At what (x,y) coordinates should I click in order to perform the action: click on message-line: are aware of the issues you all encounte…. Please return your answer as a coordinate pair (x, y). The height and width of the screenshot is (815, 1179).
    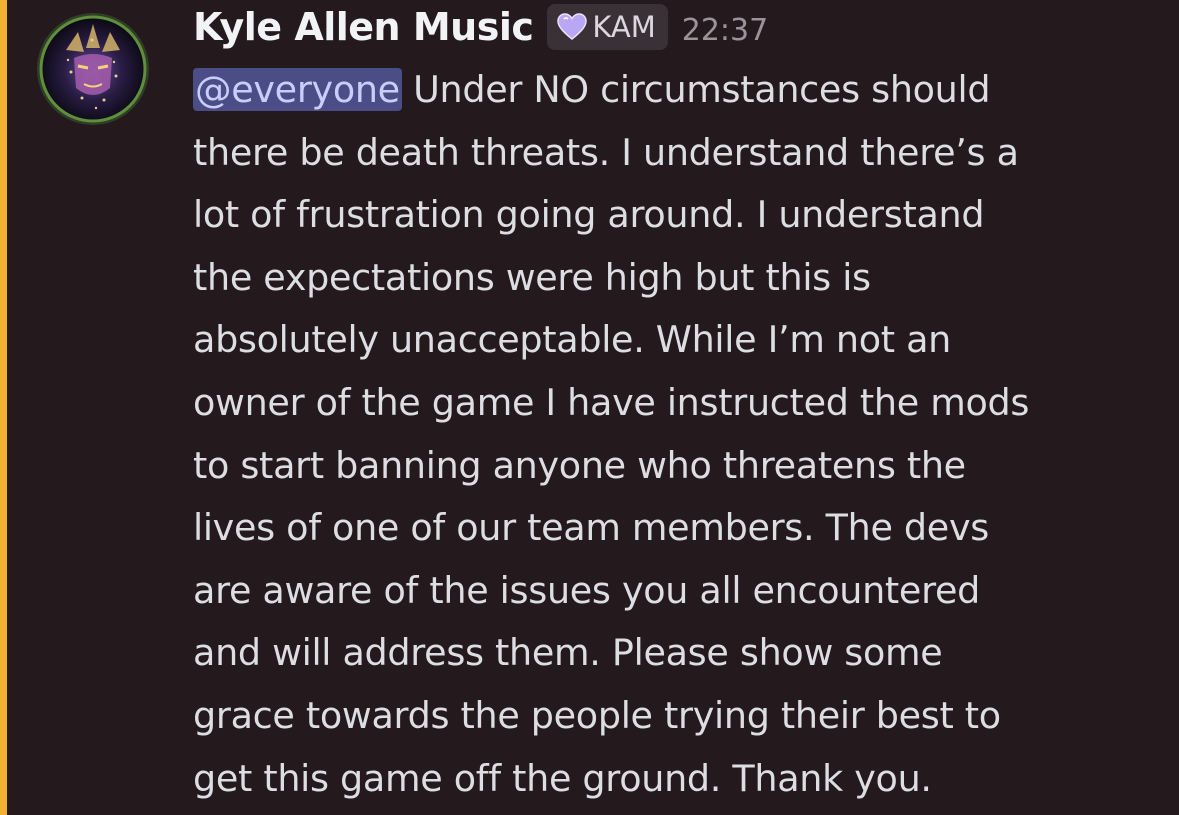
    Looking at the image, I should click on (587, 590).